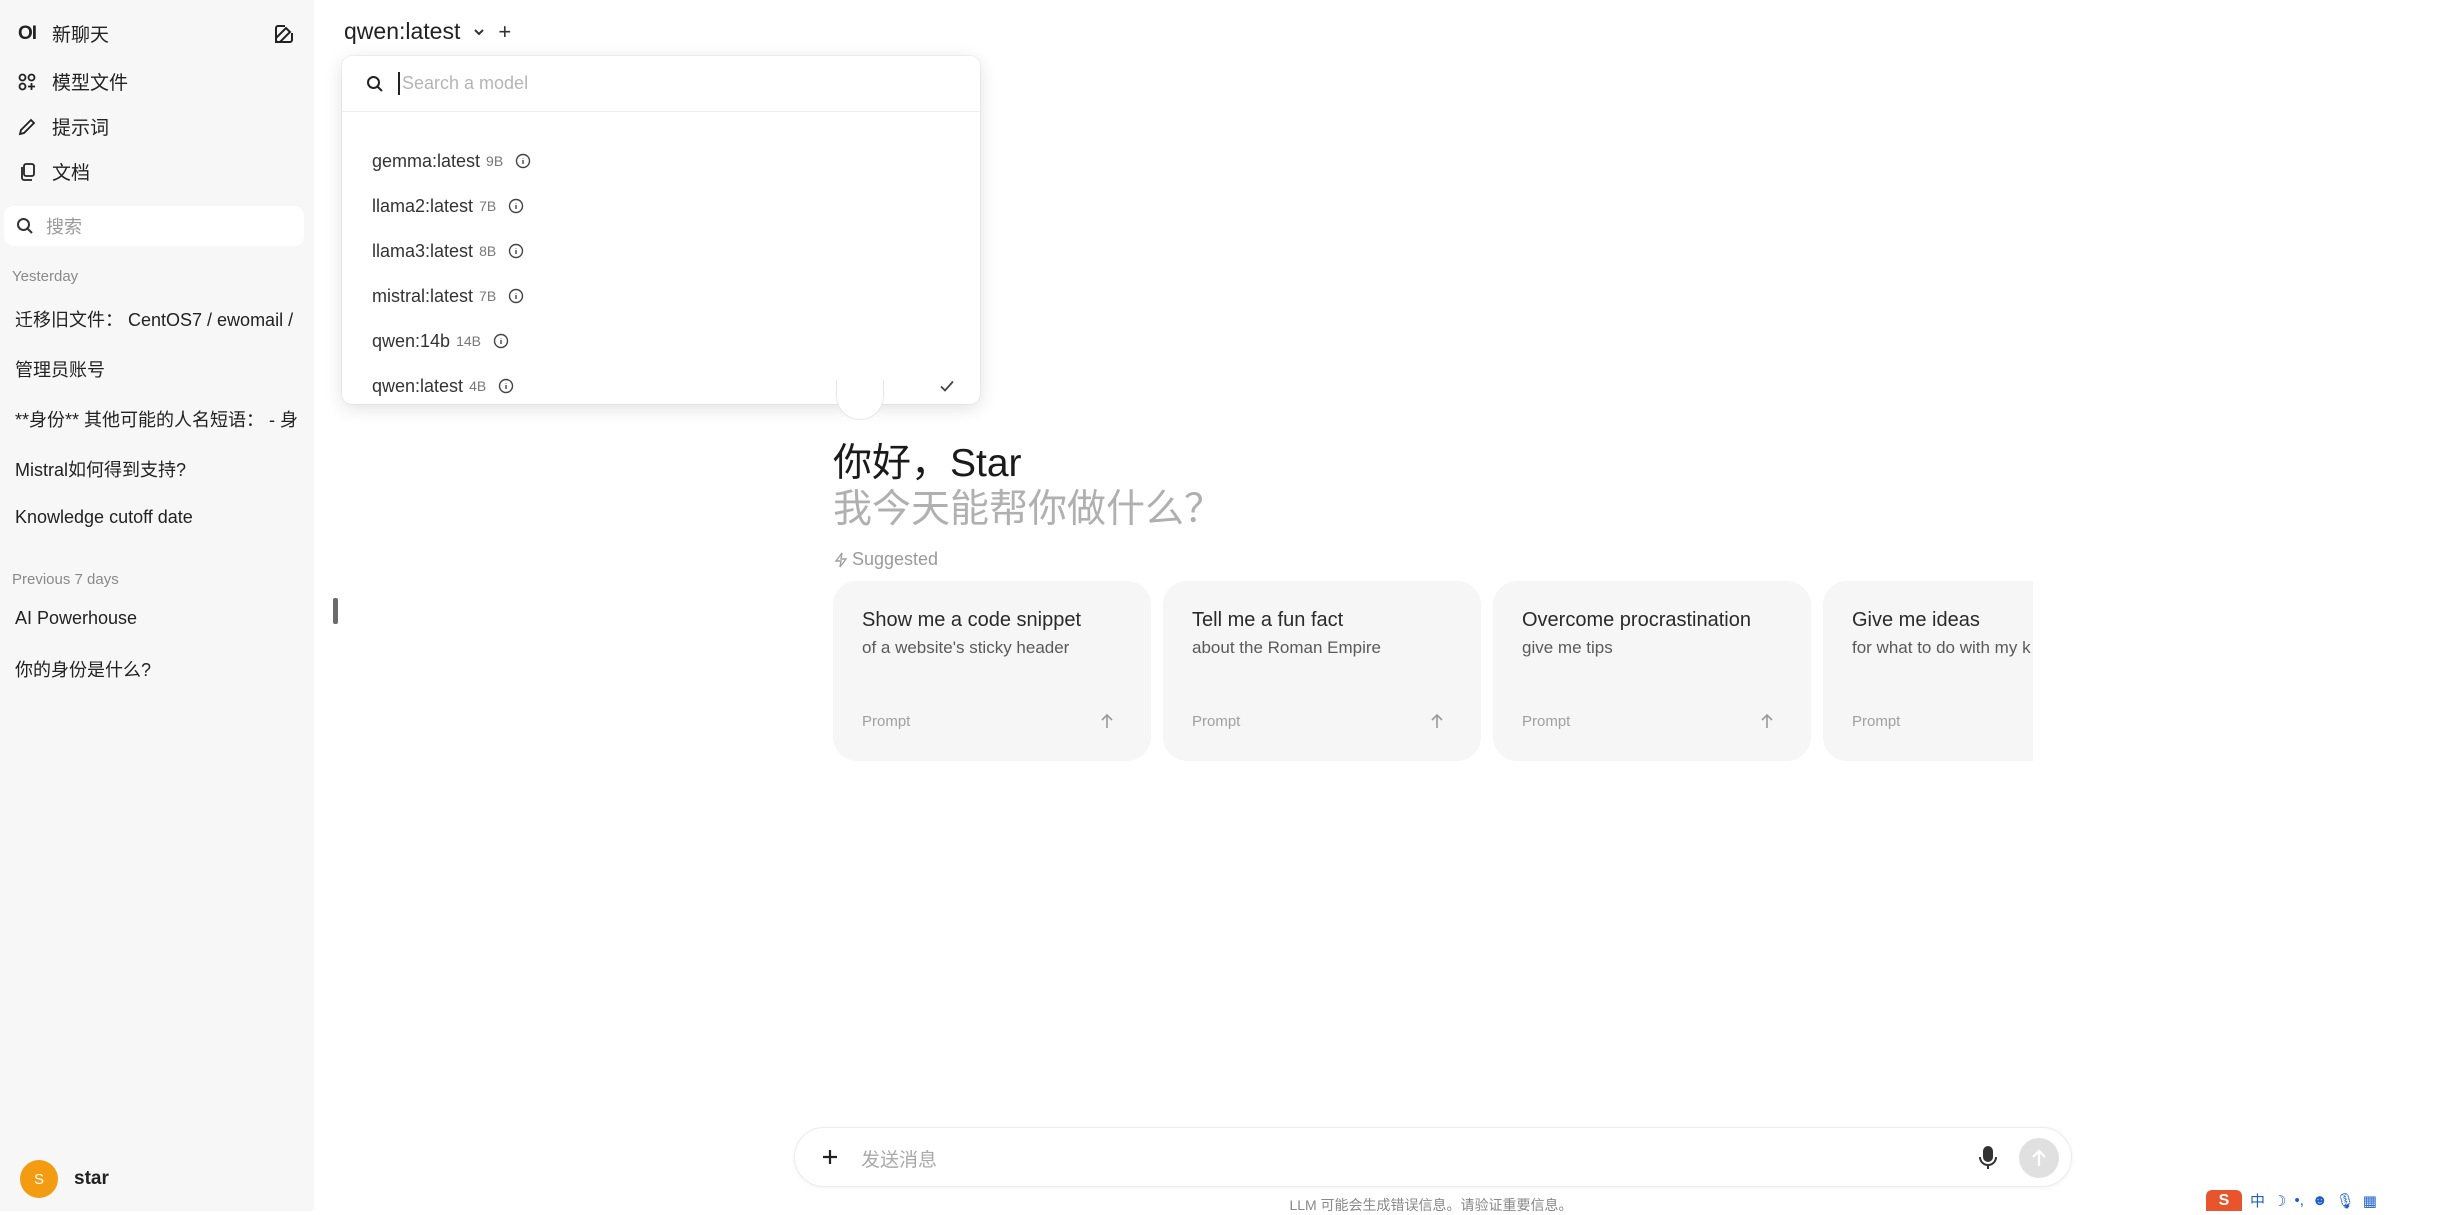 This screenshot has height=1215, width=2443. What do you see at coordinates (39, 1179) in the screenshot?
I see `avatar: S` at bounding box center [39, 1179].